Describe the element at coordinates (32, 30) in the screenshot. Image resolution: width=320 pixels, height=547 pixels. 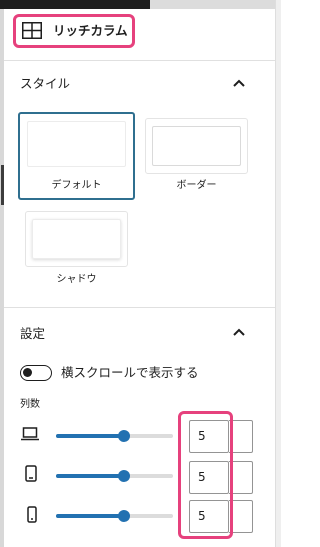
I see `columns-icon` at that location.